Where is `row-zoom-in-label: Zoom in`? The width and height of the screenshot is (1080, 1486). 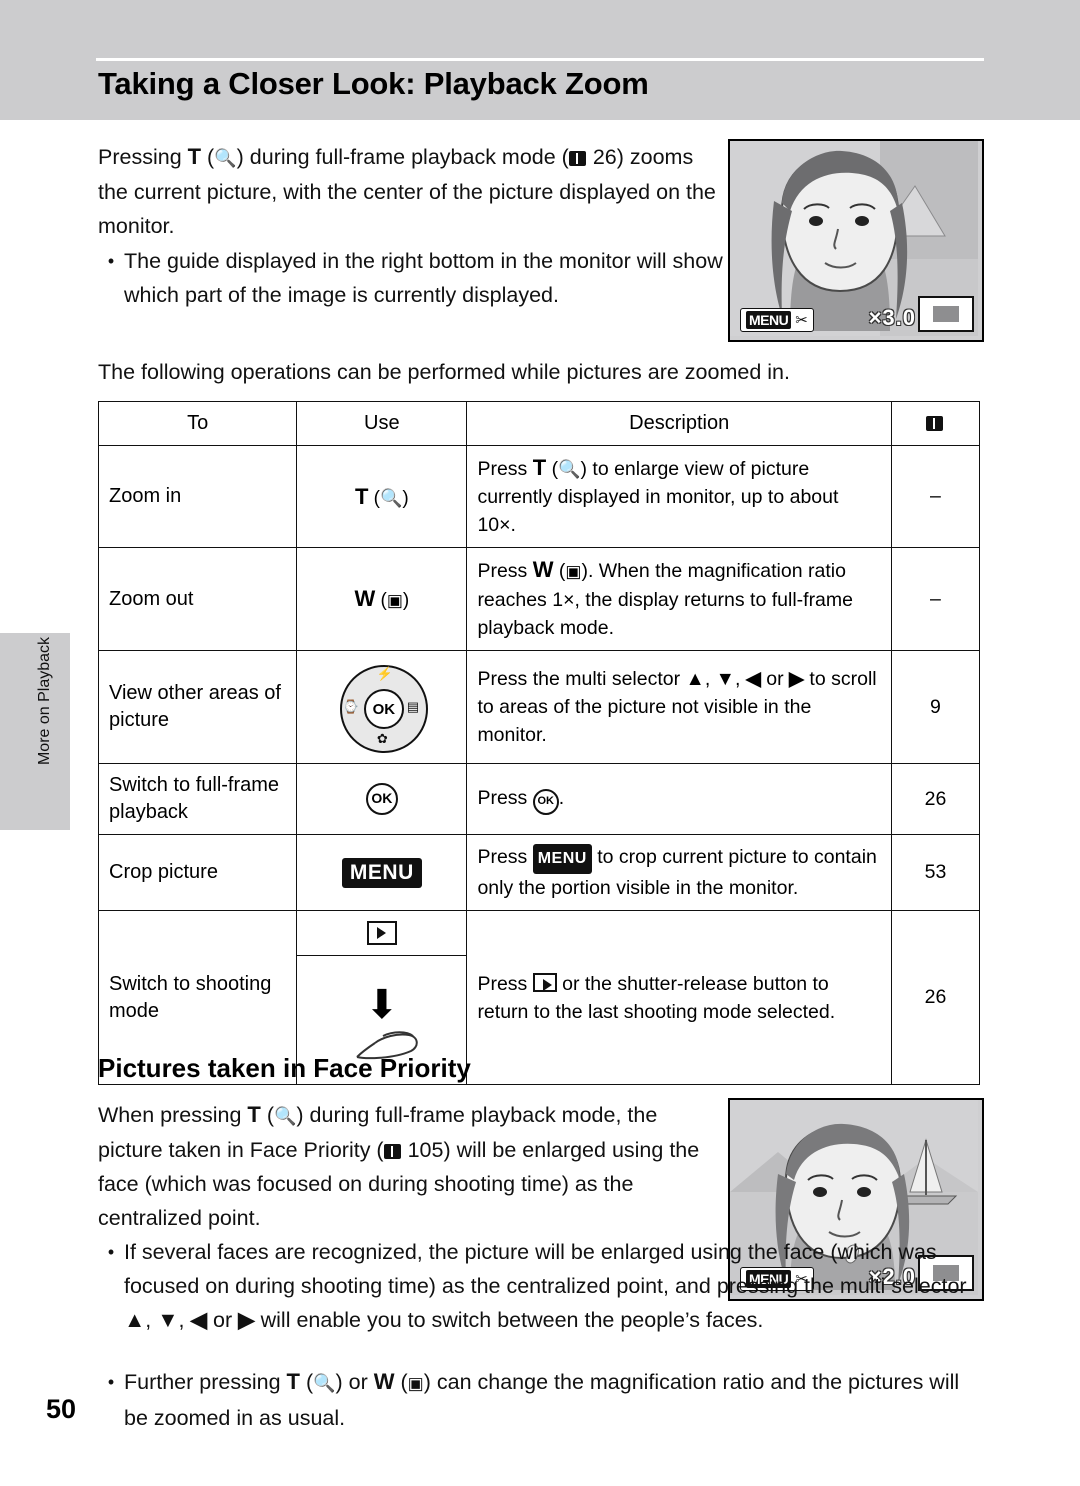 row-zoom-in-label: Zoom in is located at coordinates (197, 496).